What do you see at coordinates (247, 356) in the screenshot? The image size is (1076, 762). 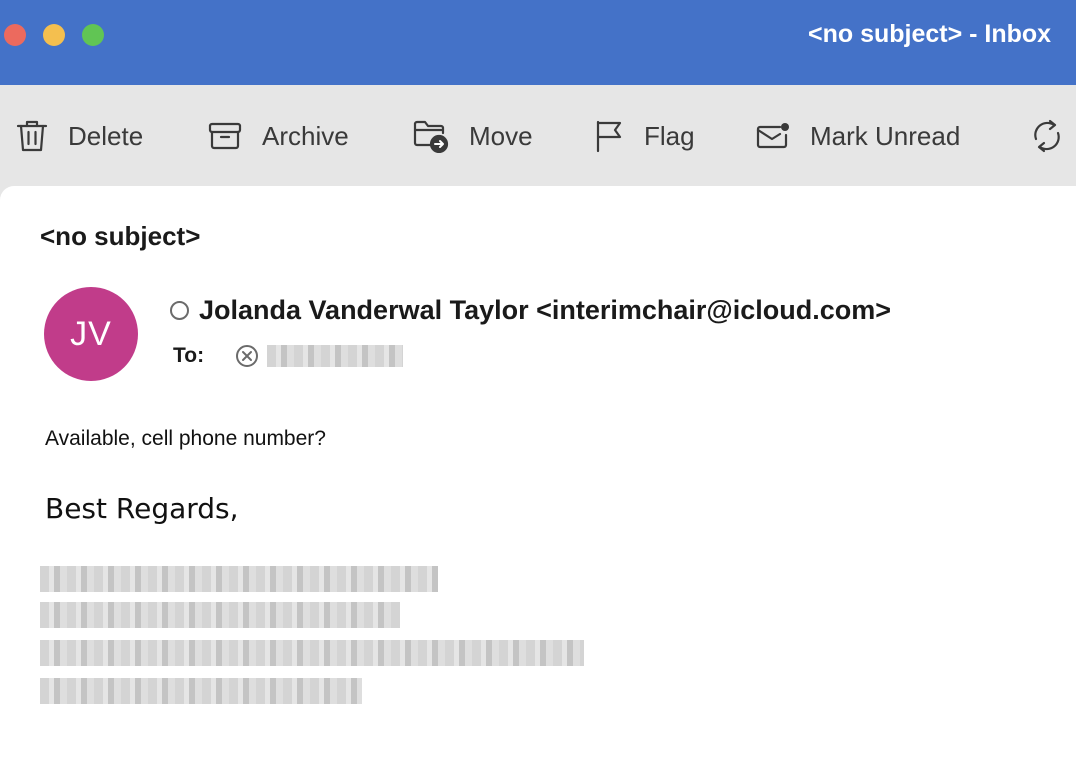 I see `remove-recipient-icon` at bounding box center [247, 356].